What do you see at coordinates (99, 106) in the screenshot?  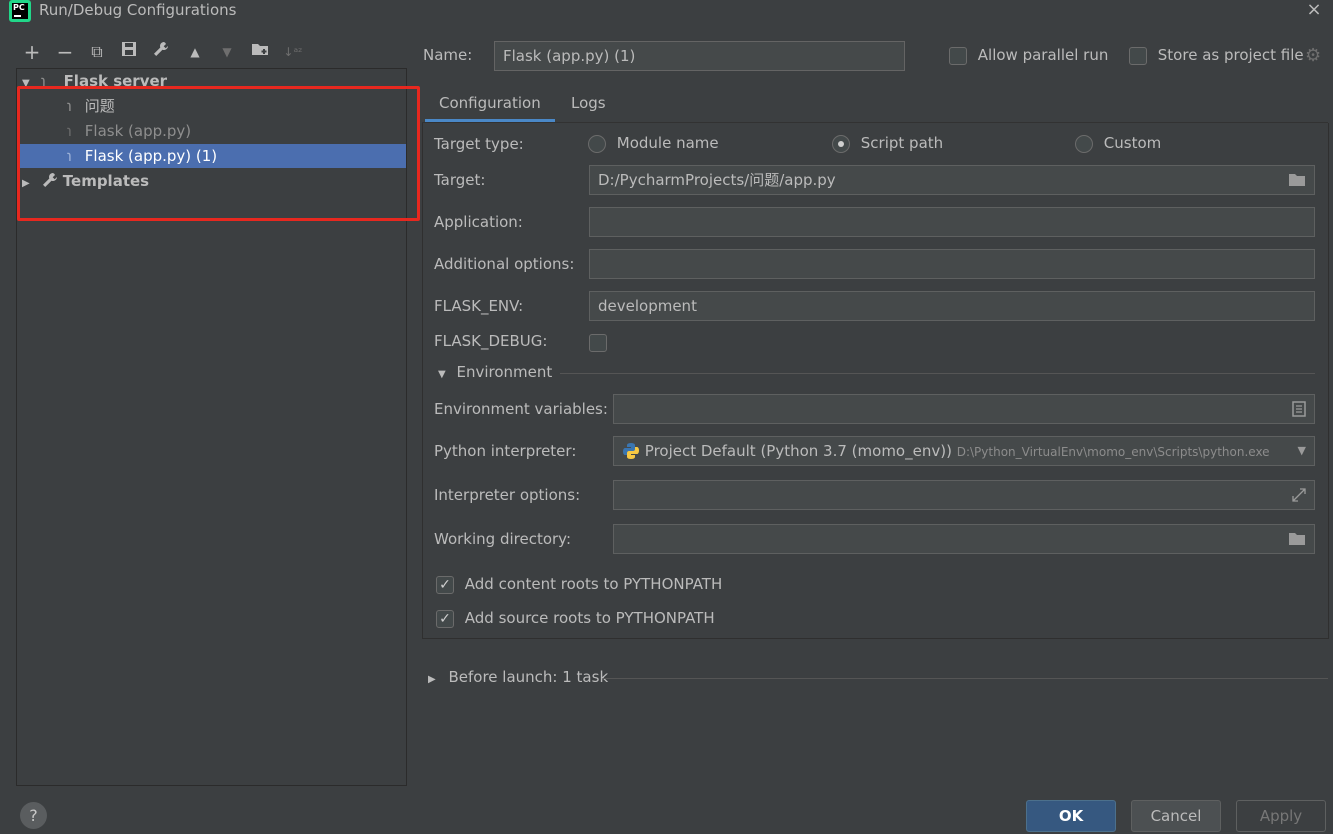 I see `tree-item-label: 问题` at bounding box center [99, 106].